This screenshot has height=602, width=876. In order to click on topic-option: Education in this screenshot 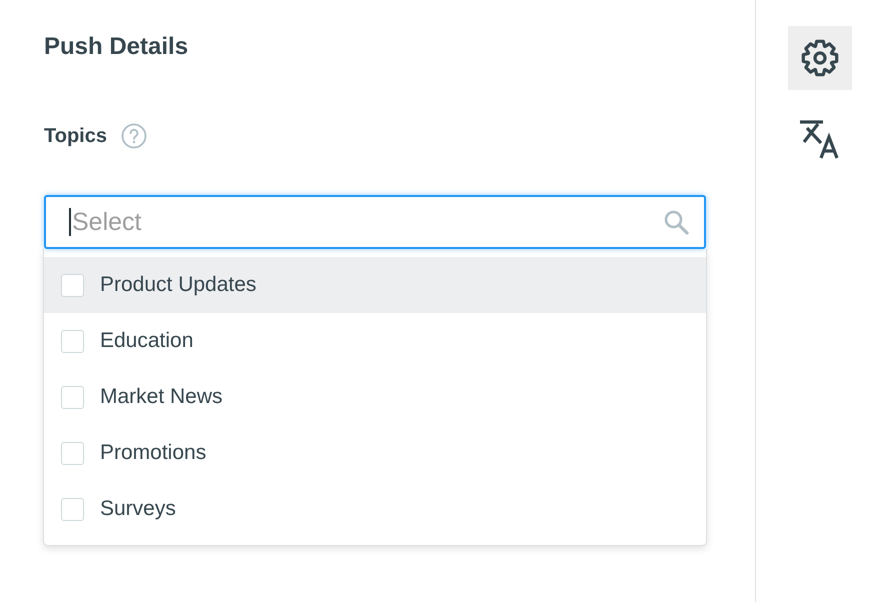, I will do `click(375, 341)`.